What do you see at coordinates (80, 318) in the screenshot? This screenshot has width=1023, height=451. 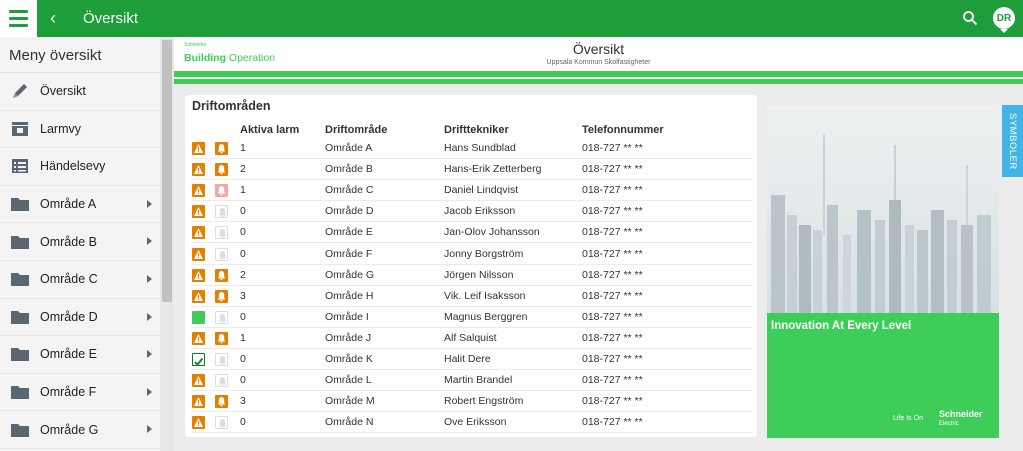 I see `sidebar-item-omrade-d: Område D` at bounding box center [80, 318].